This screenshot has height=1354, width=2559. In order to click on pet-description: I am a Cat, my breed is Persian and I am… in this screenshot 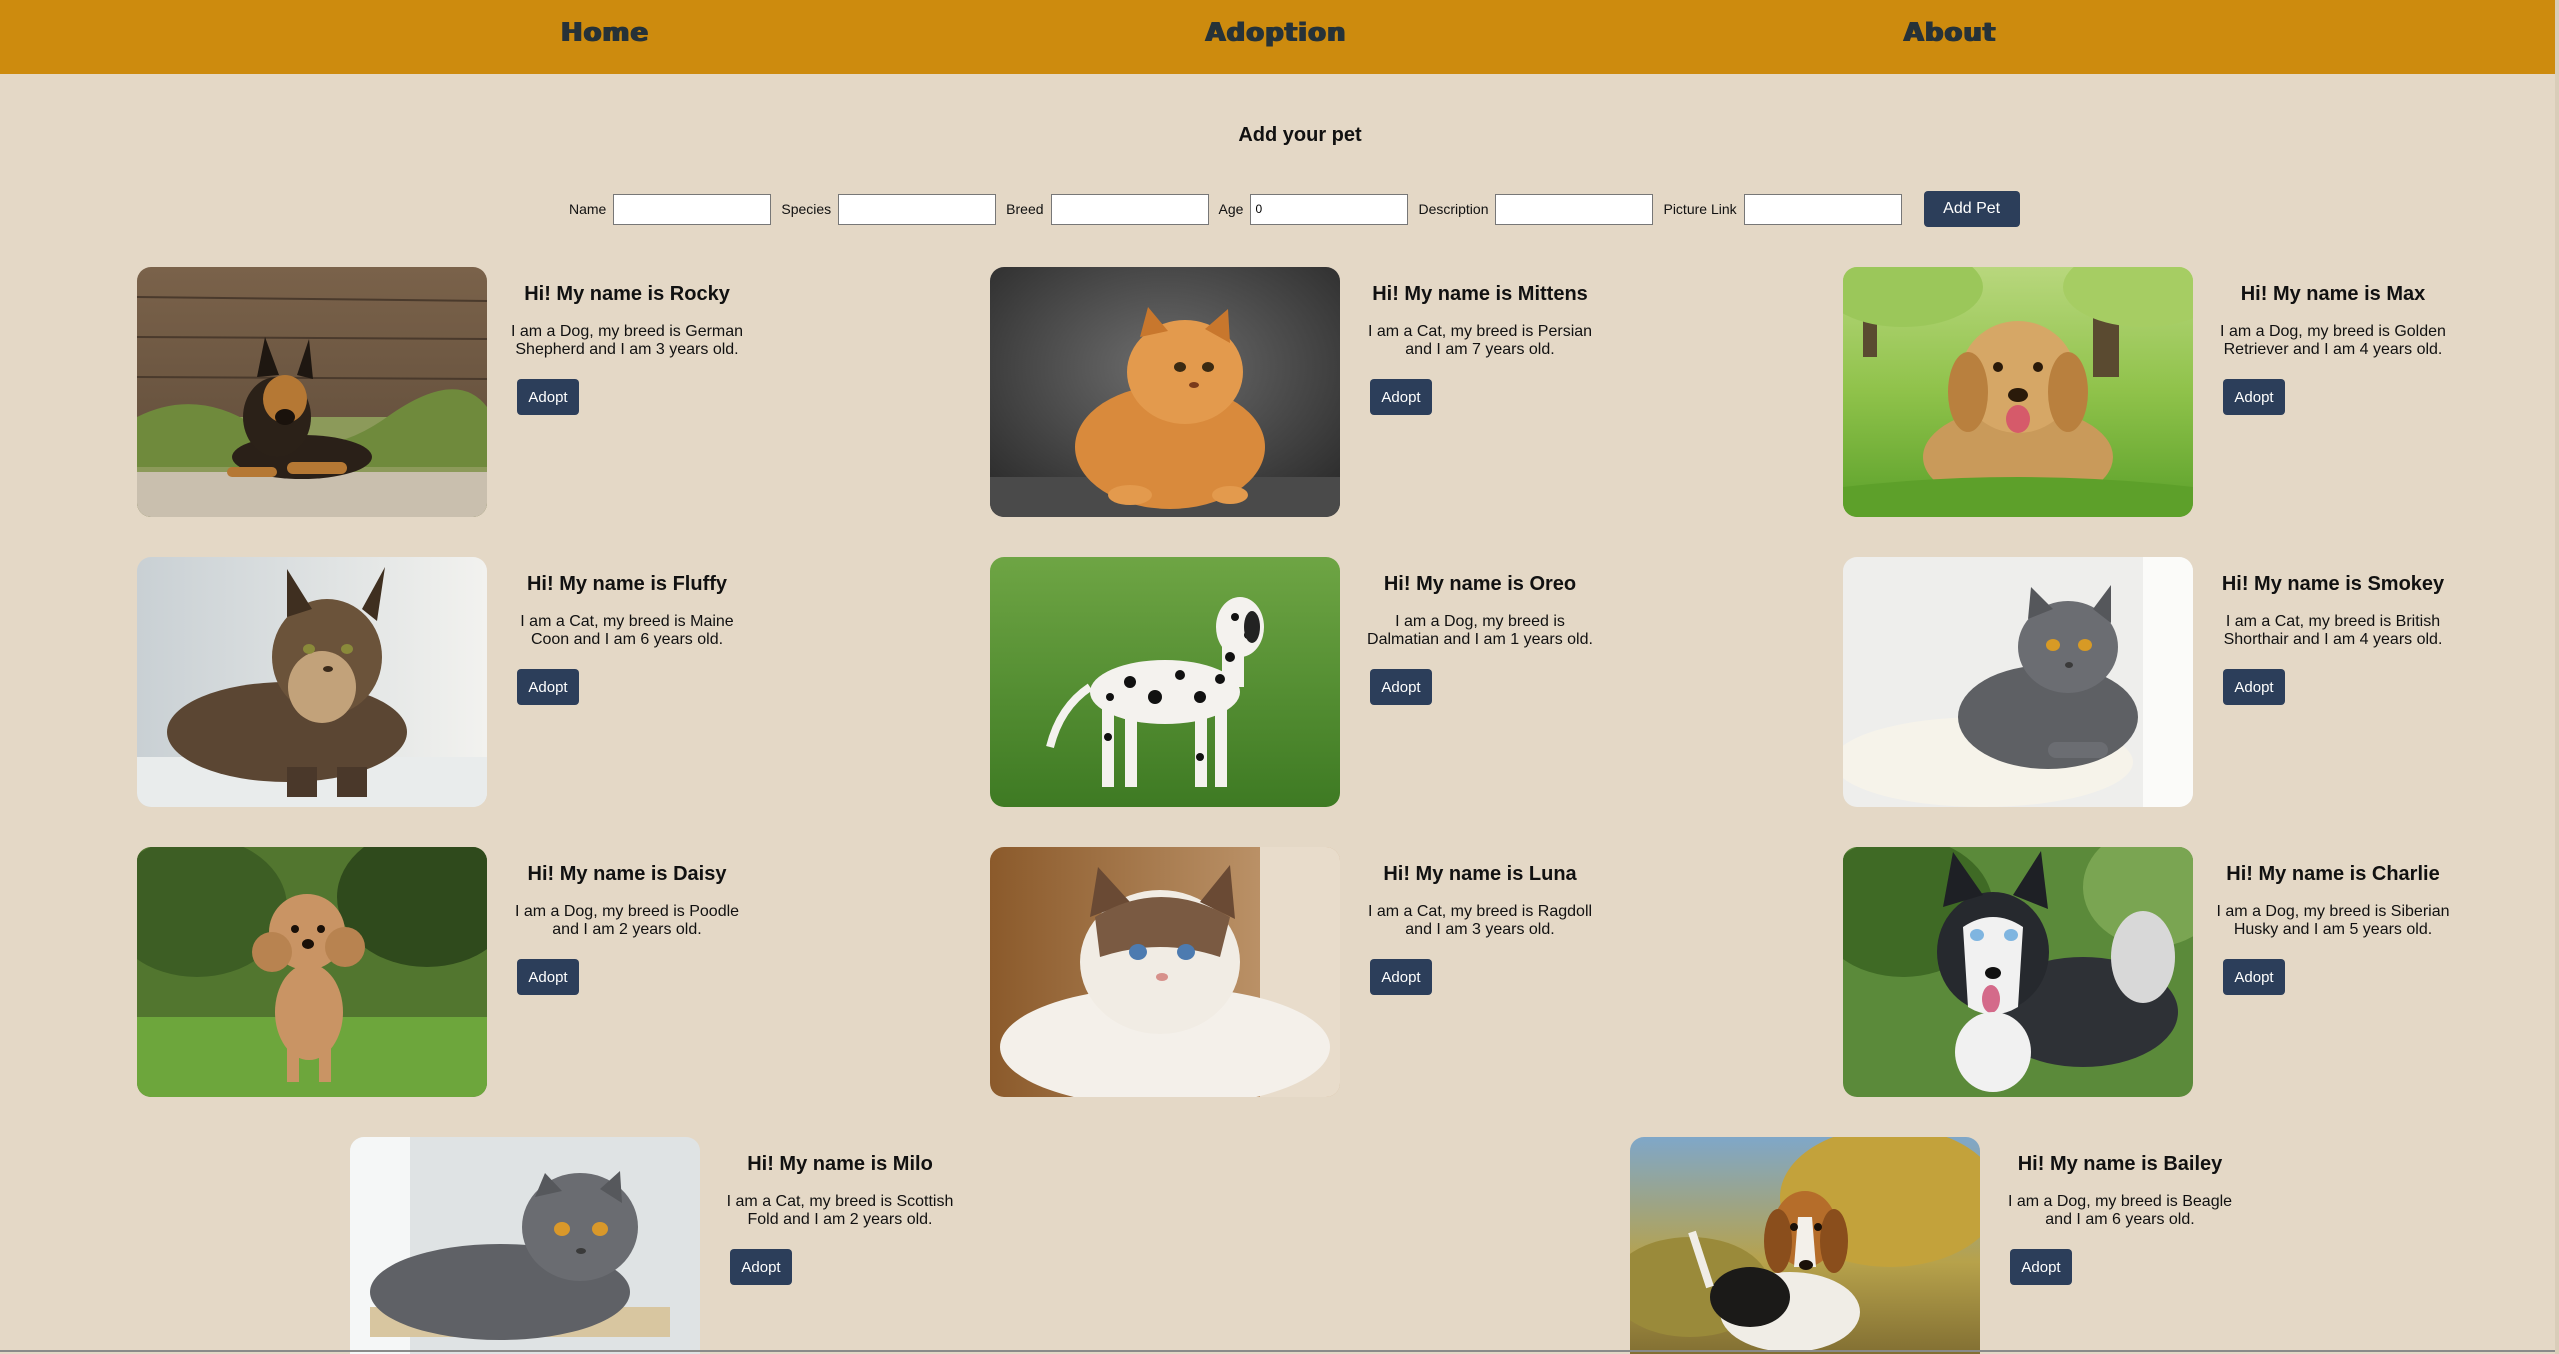, I will do `click(1480, 340)`.